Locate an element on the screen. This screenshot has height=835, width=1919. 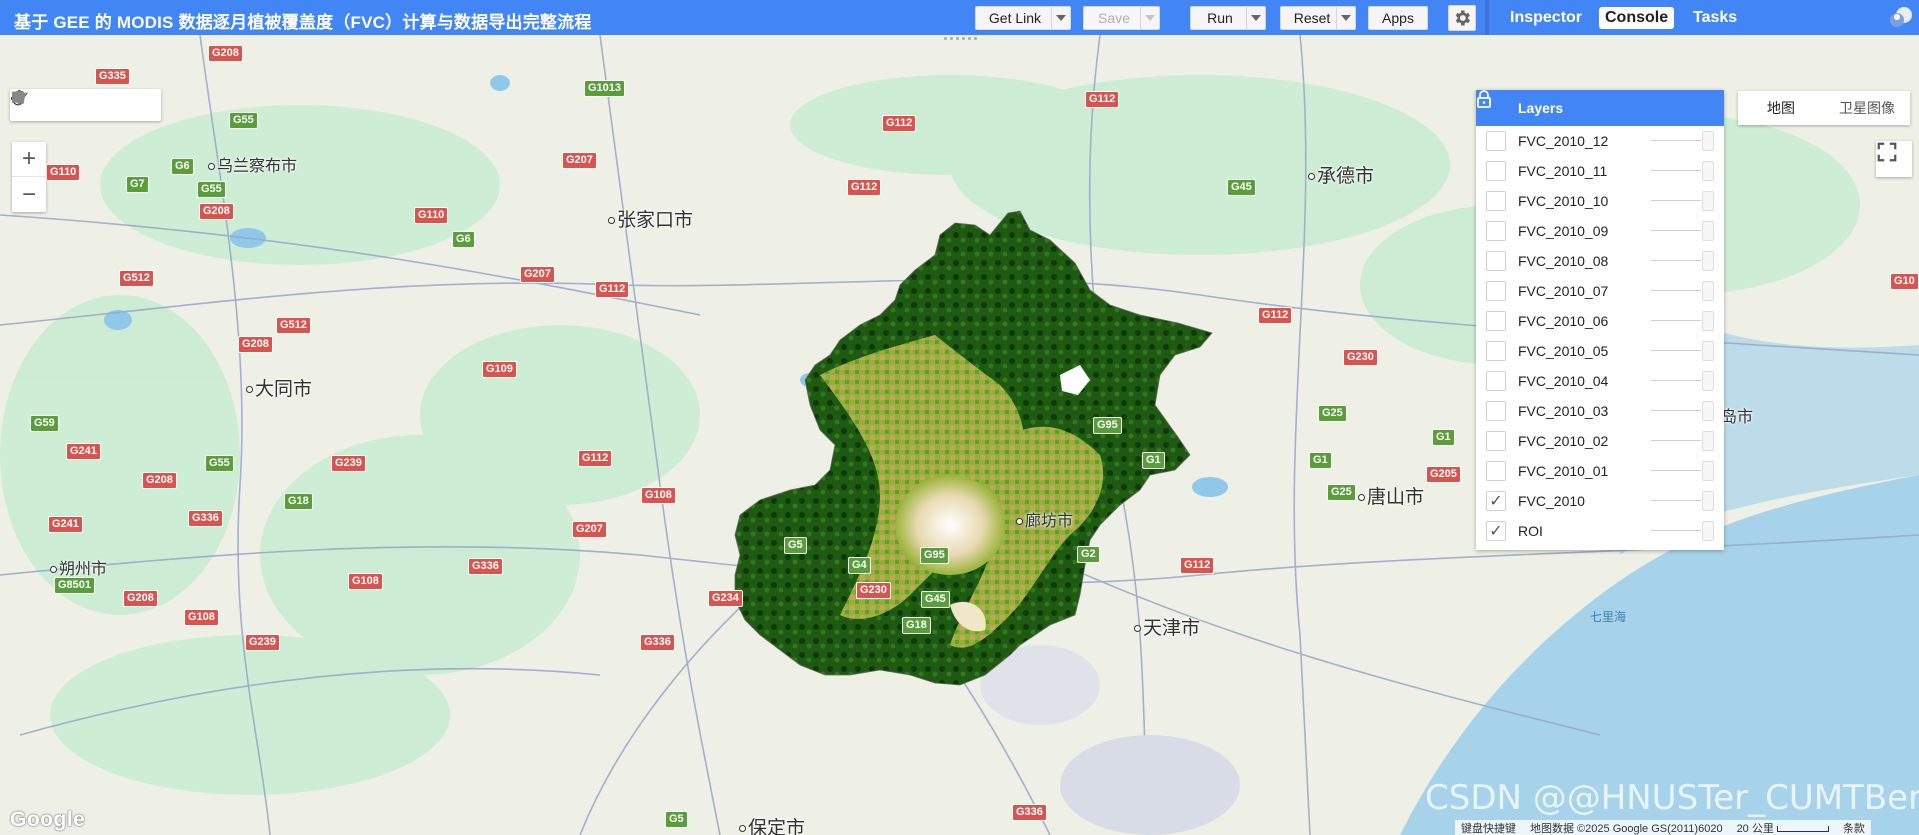
highway-shield: G512 is located at coordinates (136, 278).